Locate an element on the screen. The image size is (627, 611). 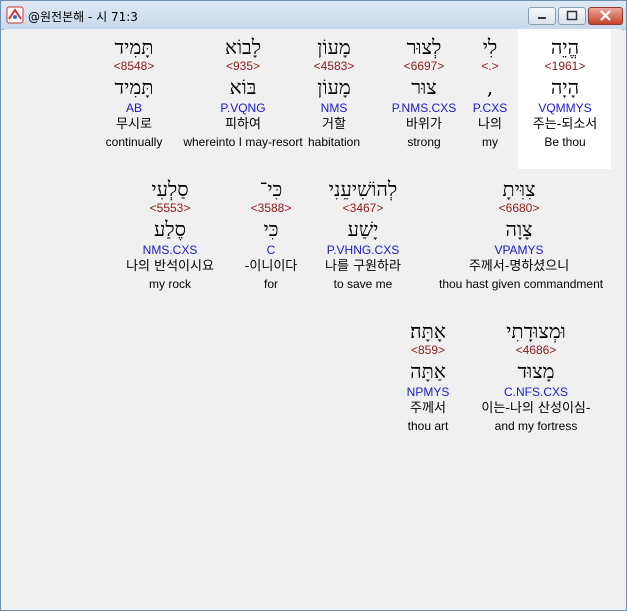
minimize-button is located at coordinates (542, 16).